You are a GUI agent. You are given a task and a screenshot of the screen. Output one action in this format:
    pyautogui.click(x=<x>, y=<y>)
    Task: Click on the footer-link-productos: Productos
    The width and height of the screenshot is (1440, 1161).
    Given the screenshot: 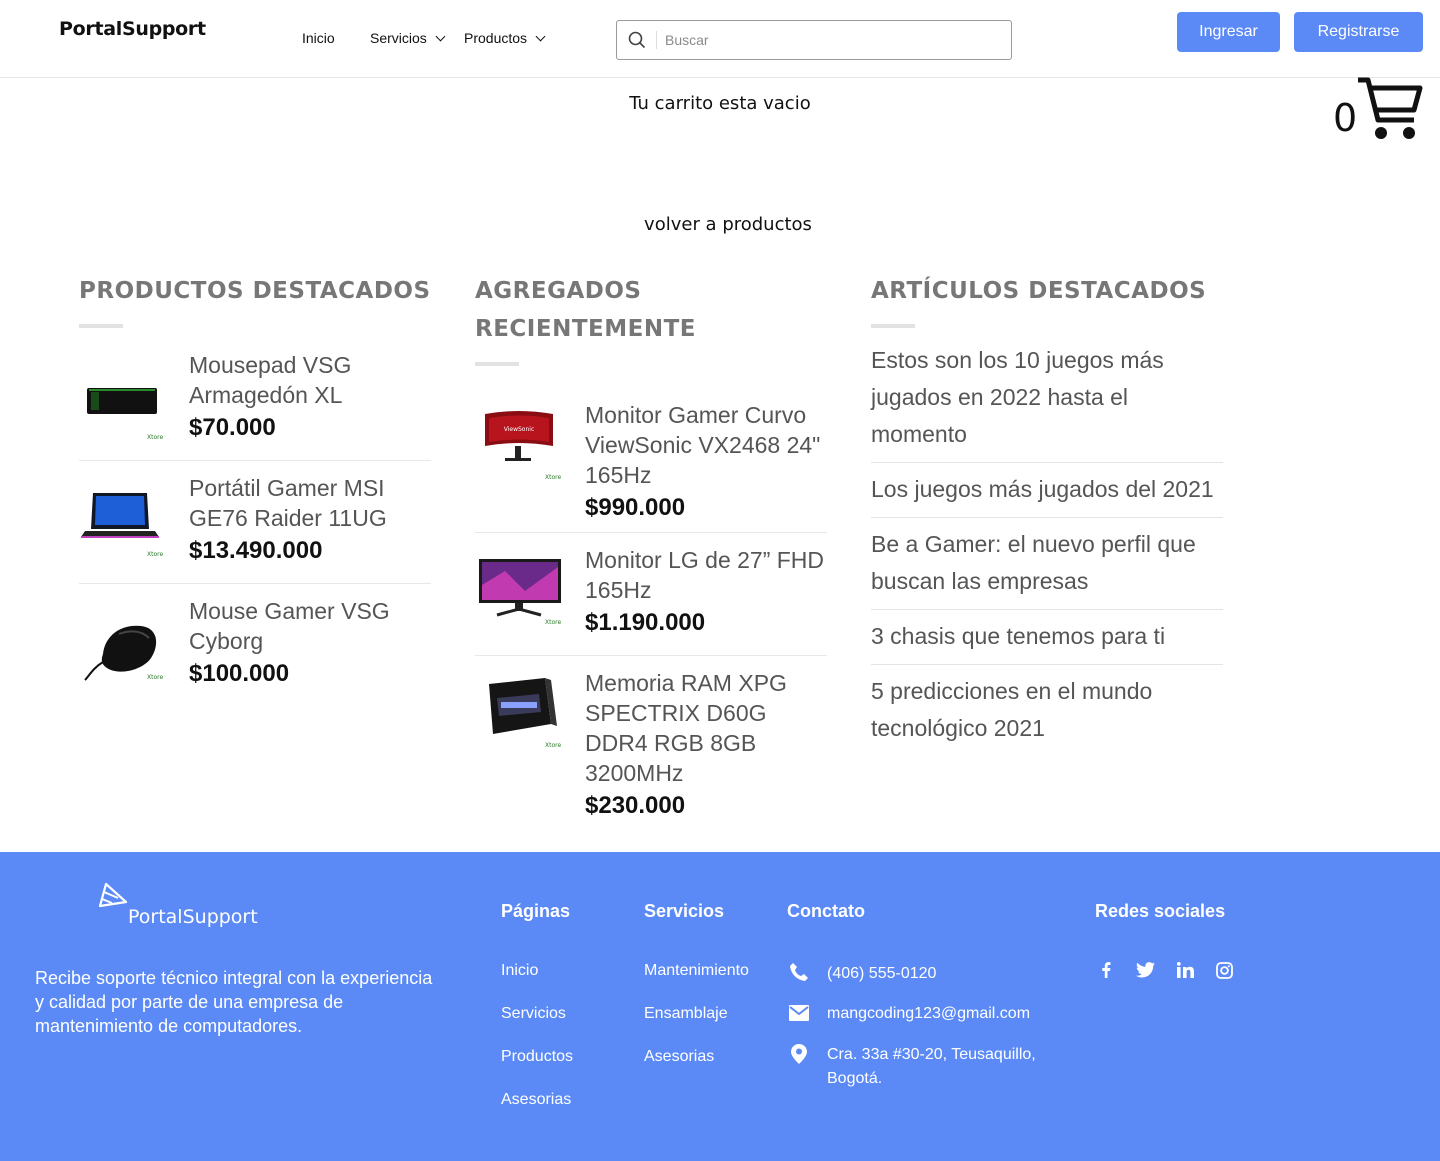 What is the action you would take?
    pyautogui.click(x=537, y=1057)
    